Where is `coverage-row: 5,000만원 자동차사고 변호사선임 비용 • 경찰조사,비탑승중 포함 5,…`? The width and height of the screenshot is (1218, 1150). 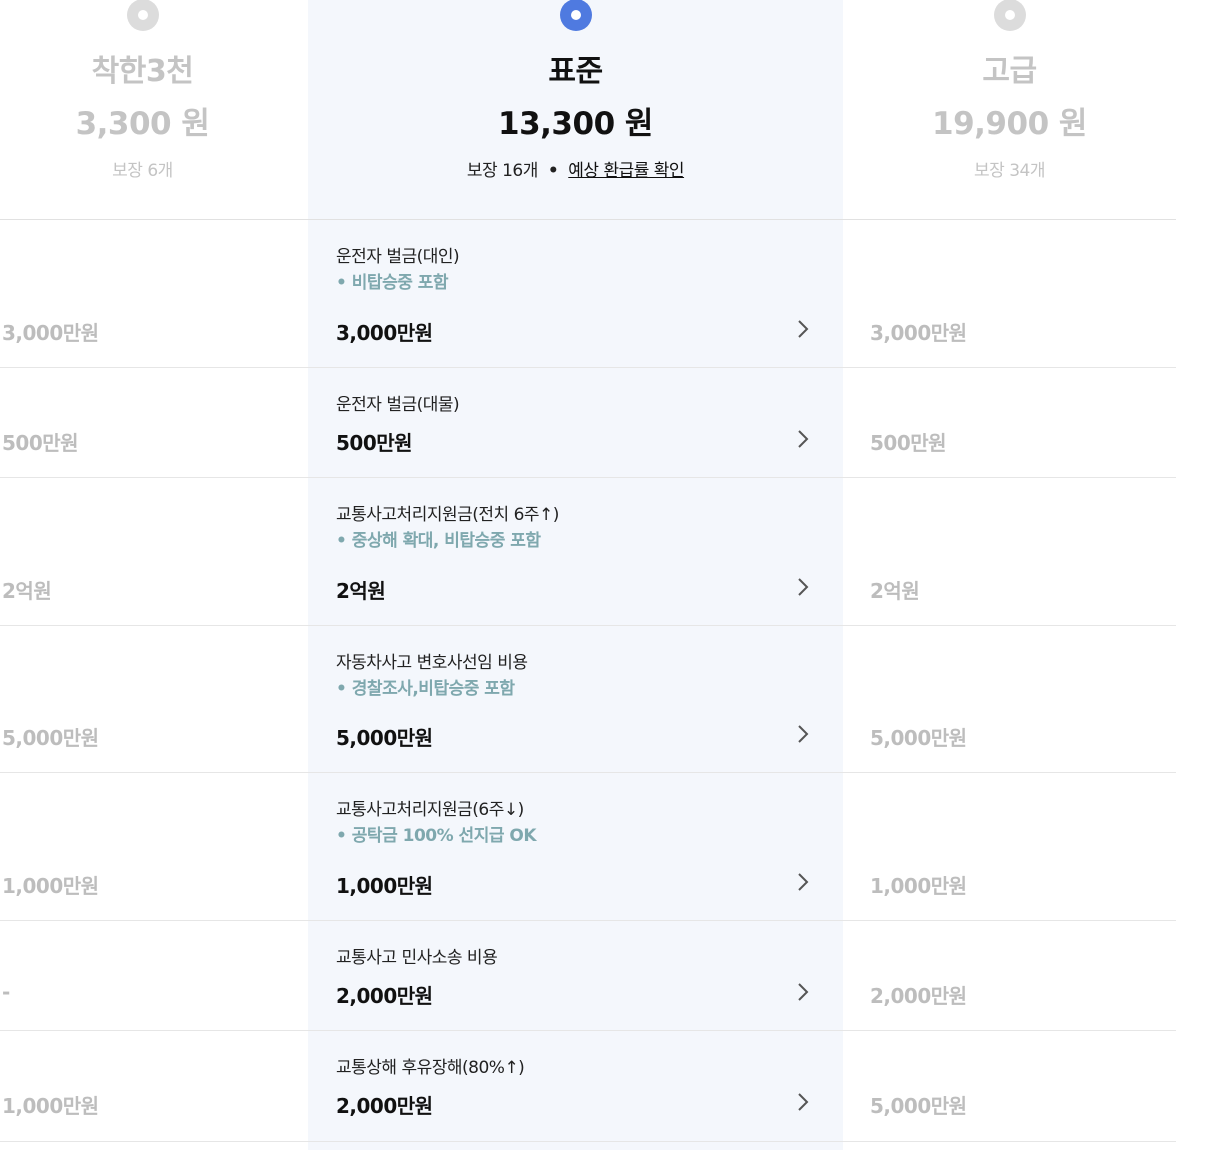 coverage-row: 5,000만원 자동차사고 변호사선임 비용 • 경찰조사,비탑승중 포함 5,… is located at coordinates (588, 699).